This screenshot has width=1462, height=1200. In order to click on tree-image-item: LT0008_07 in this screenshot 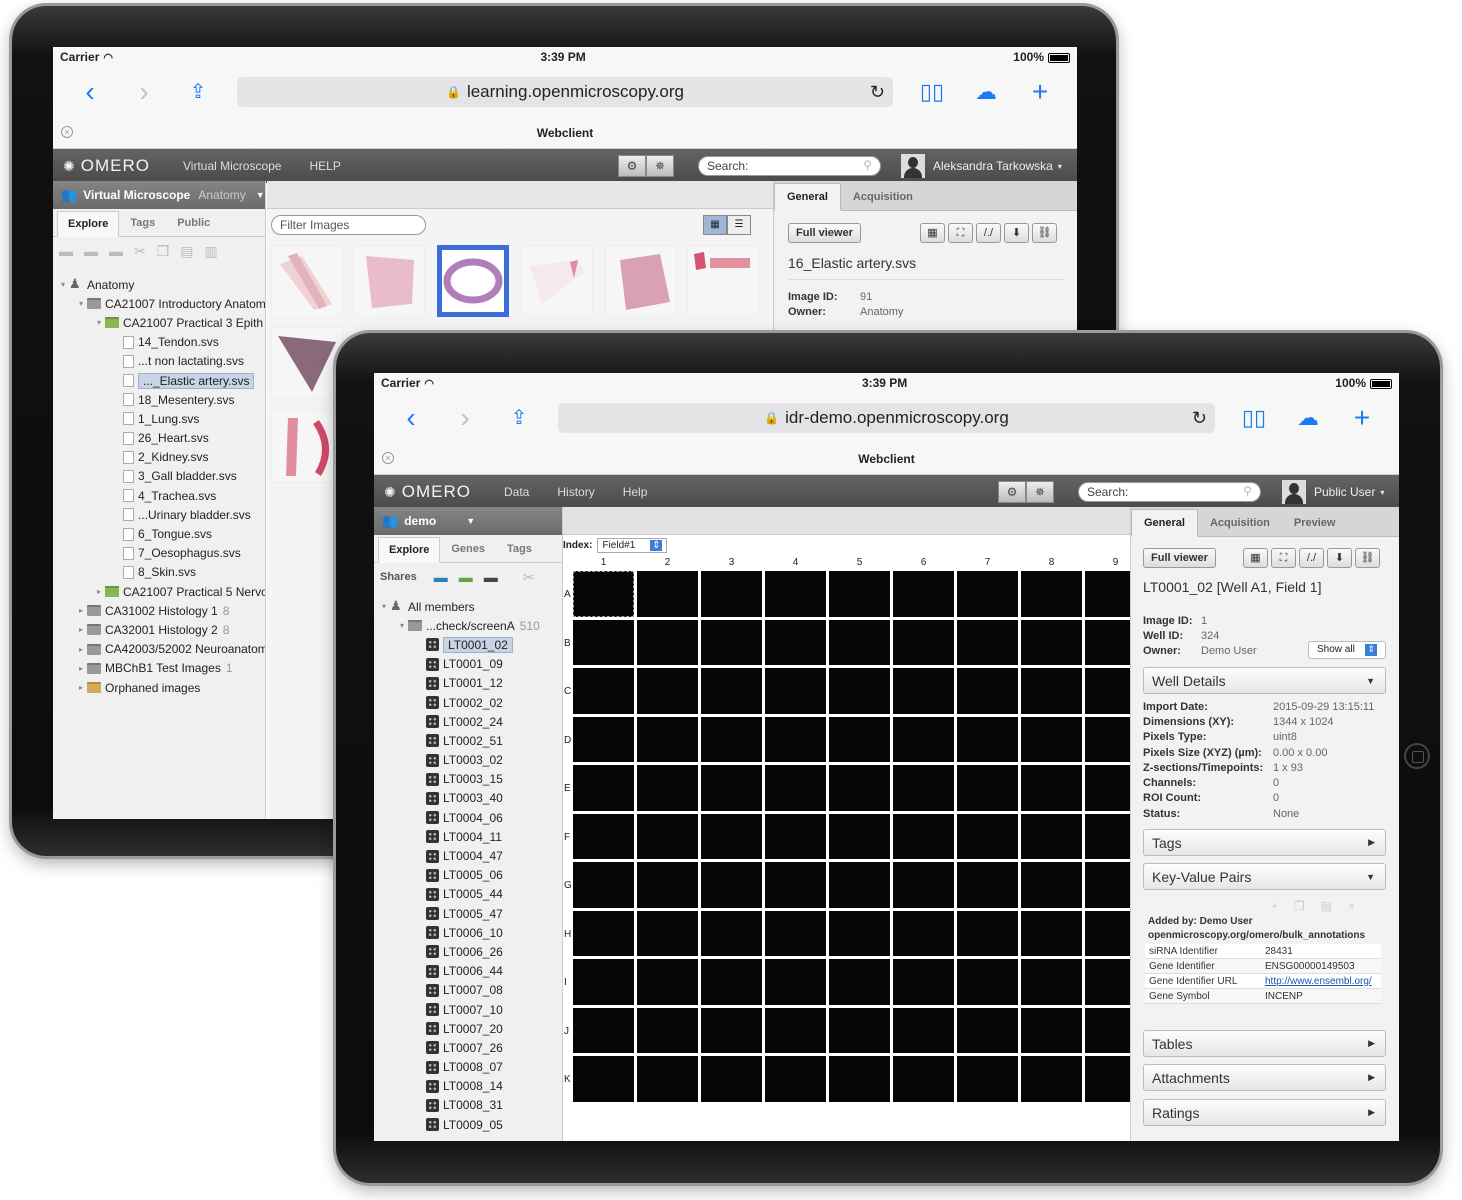, I will do `click(459, 1067)`.